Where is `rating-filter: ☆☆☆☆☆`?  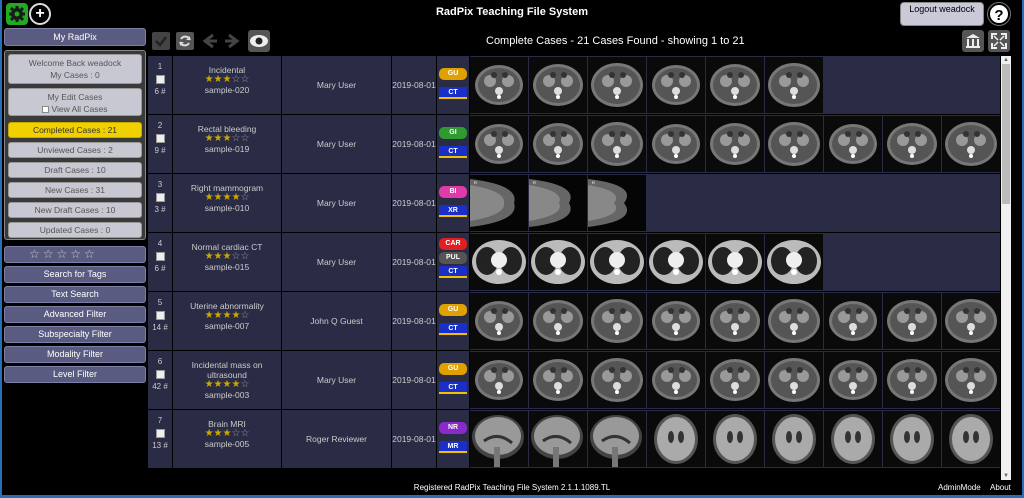 rating-filter: ☆☆☆☆☆ is located at coordinates (75, 254).